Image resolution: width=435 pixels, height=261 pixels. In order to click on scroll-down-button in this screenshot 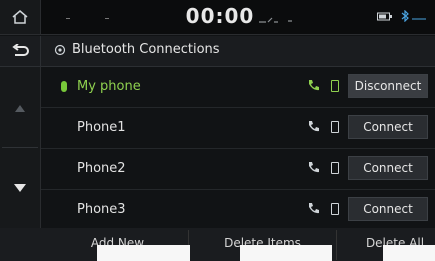, I will do `click(20, 188)`.